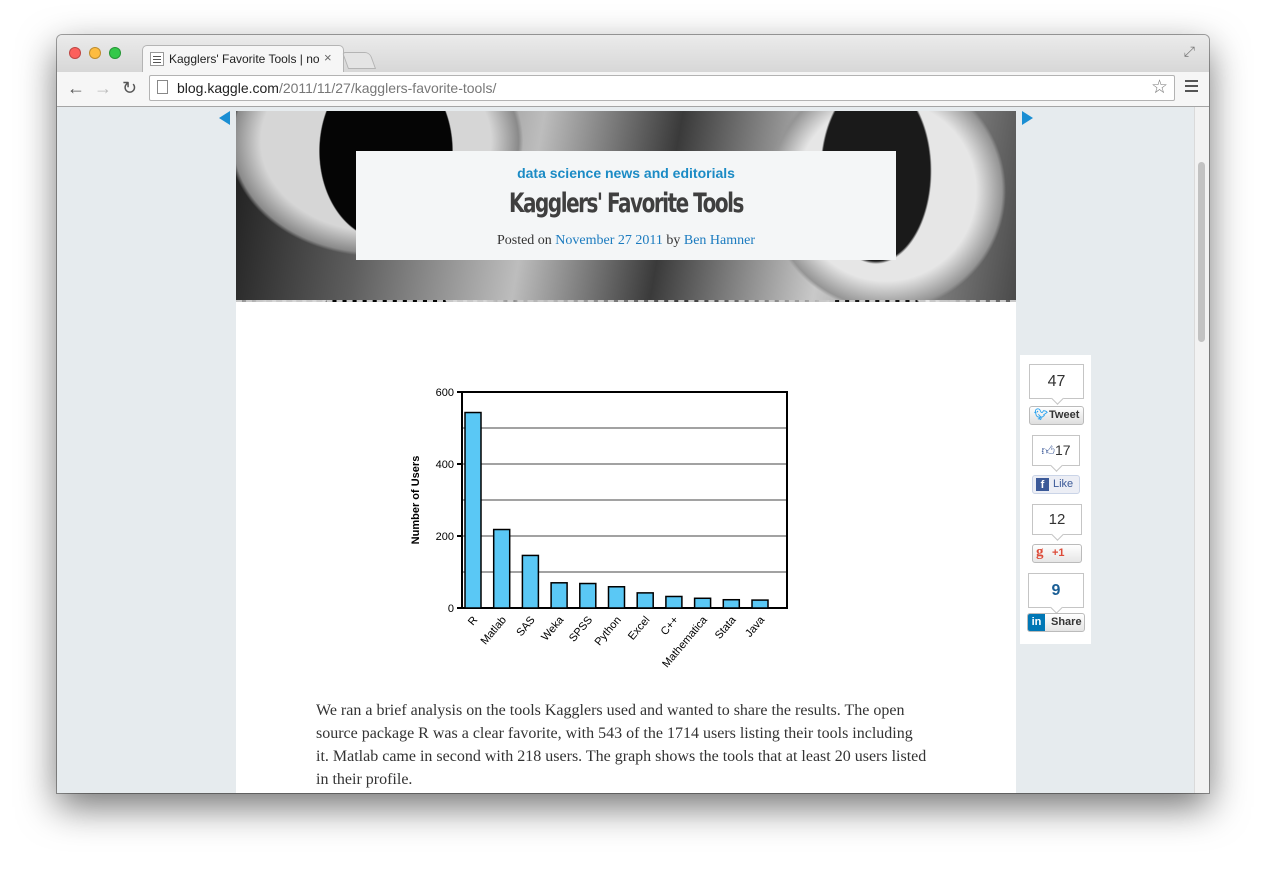 The width and height of the screenshot is (1266, 872). I want to click on forward-icon: →, so click(103, 88).